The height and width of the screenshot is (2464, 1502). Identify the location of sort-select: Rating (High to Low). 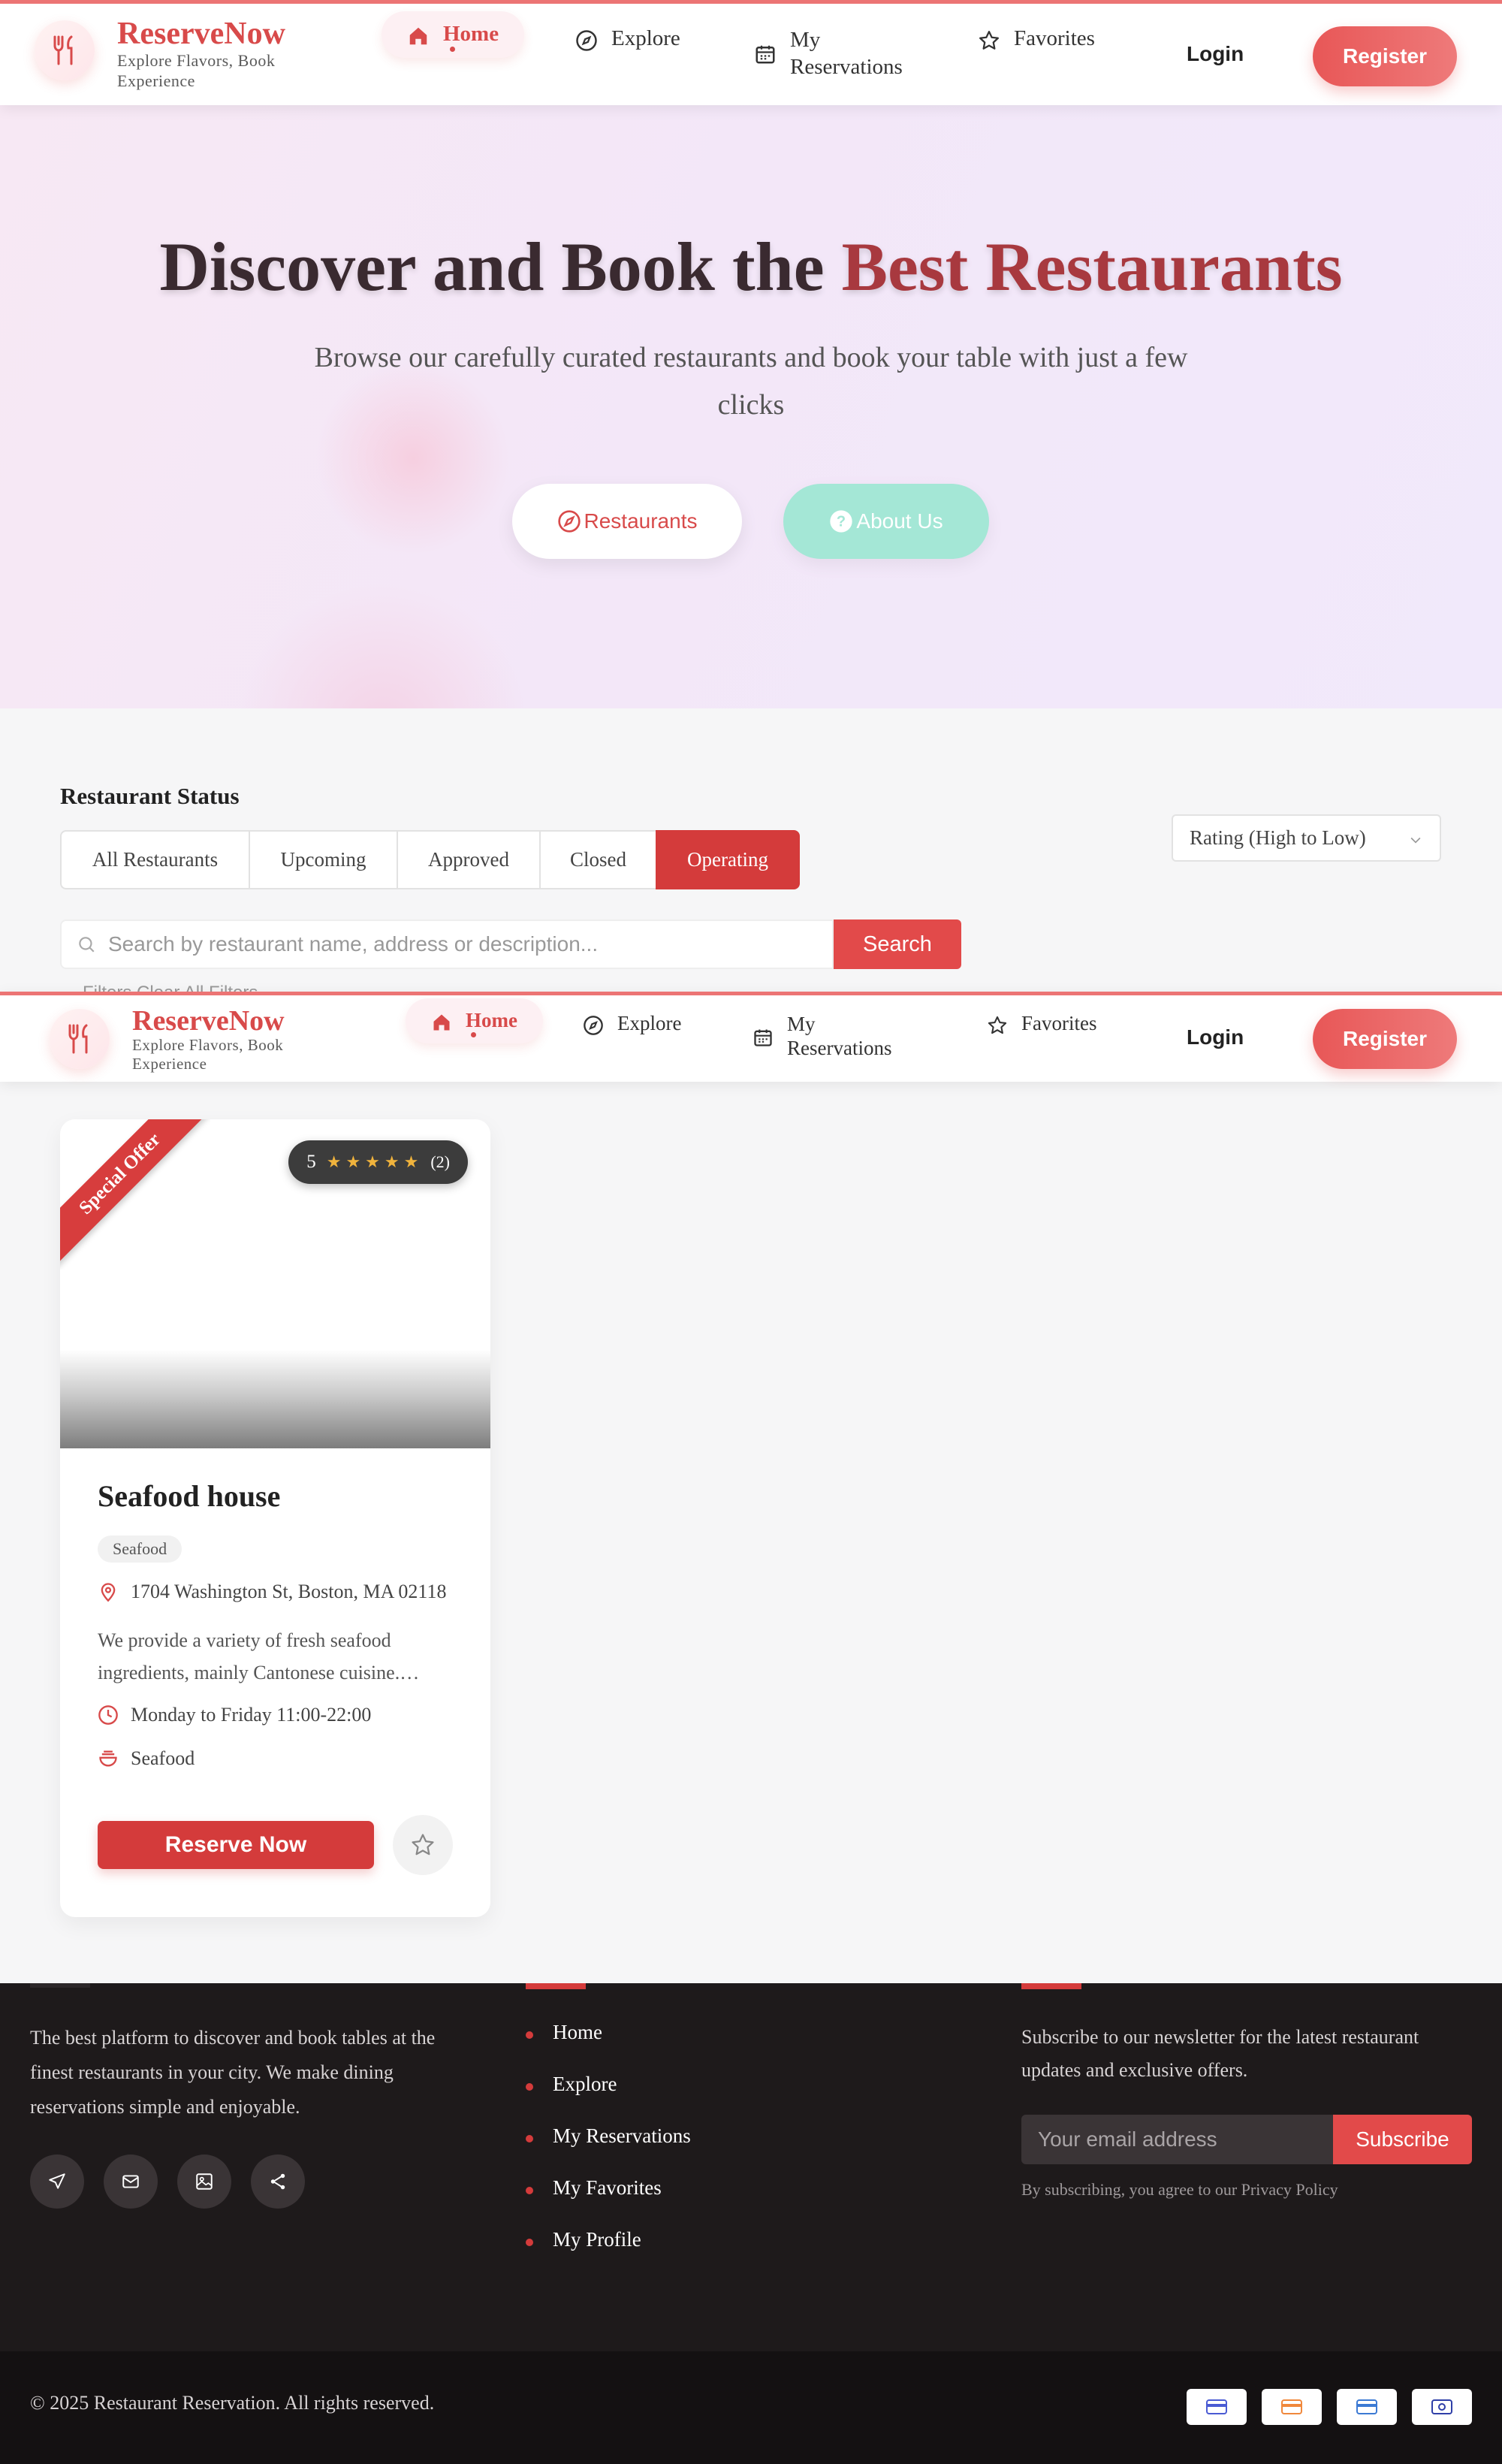
(1307, 838).